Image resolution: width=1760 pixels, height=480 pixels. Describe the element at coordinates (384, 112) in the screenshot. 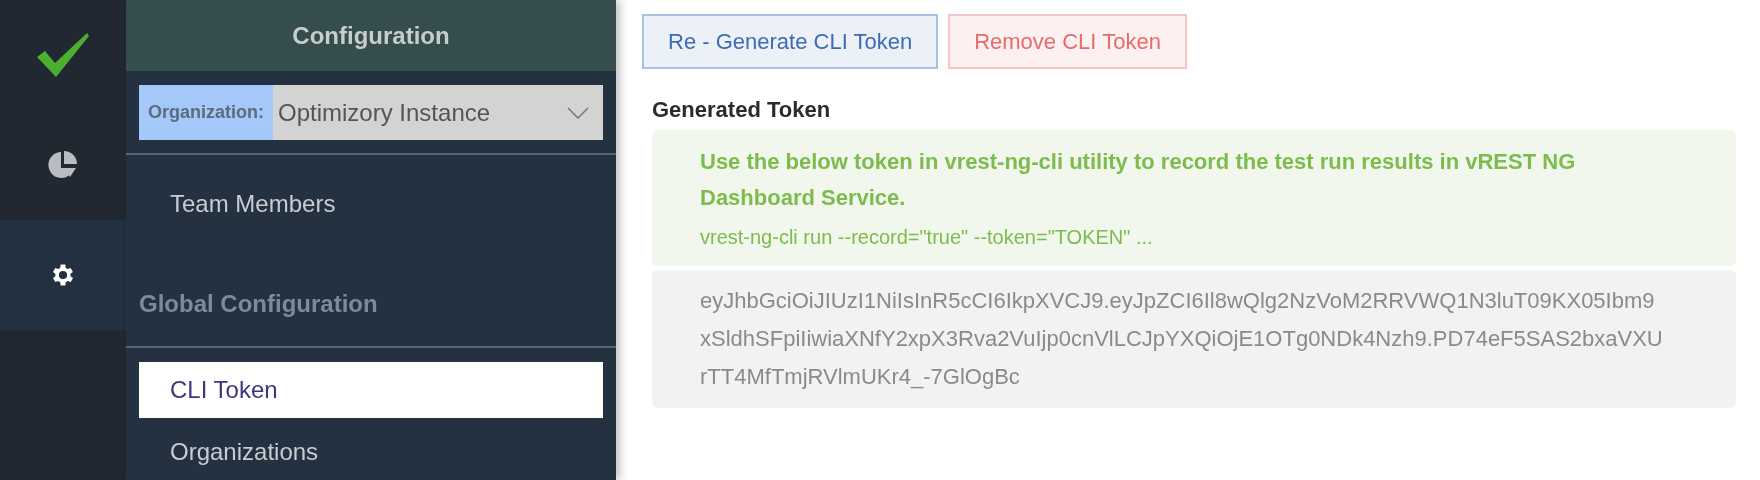

I see `organization-value: Optimizory Instance` at that location.